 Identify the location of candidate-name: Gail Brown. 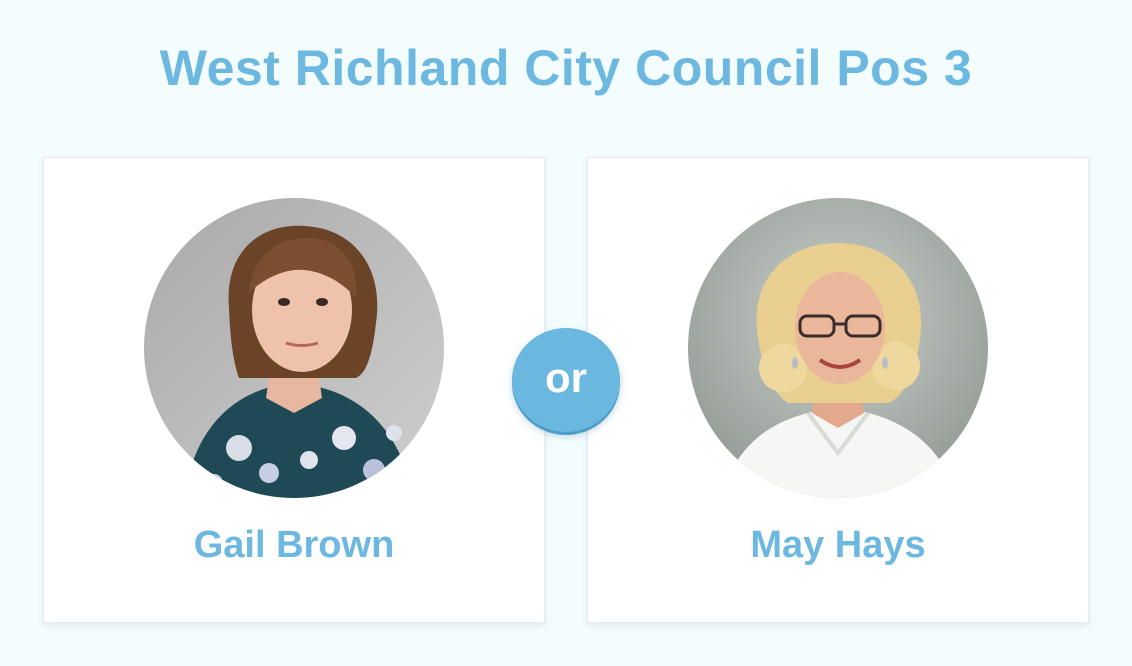
(294, 545).